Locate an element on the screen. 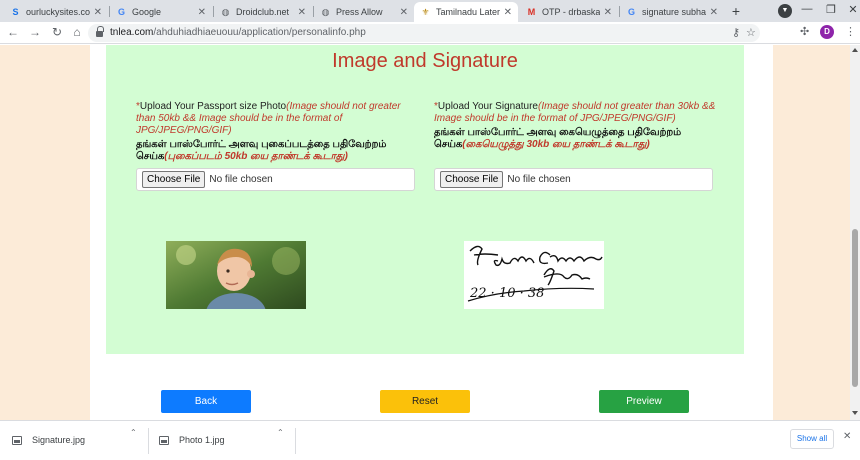 The width and height of the screenshot is (860, 460). download-shelf: Signature.jpg ⌃ Photo 1.jpg ⌃ Show all ✕ is located at coordinates (430, 440).